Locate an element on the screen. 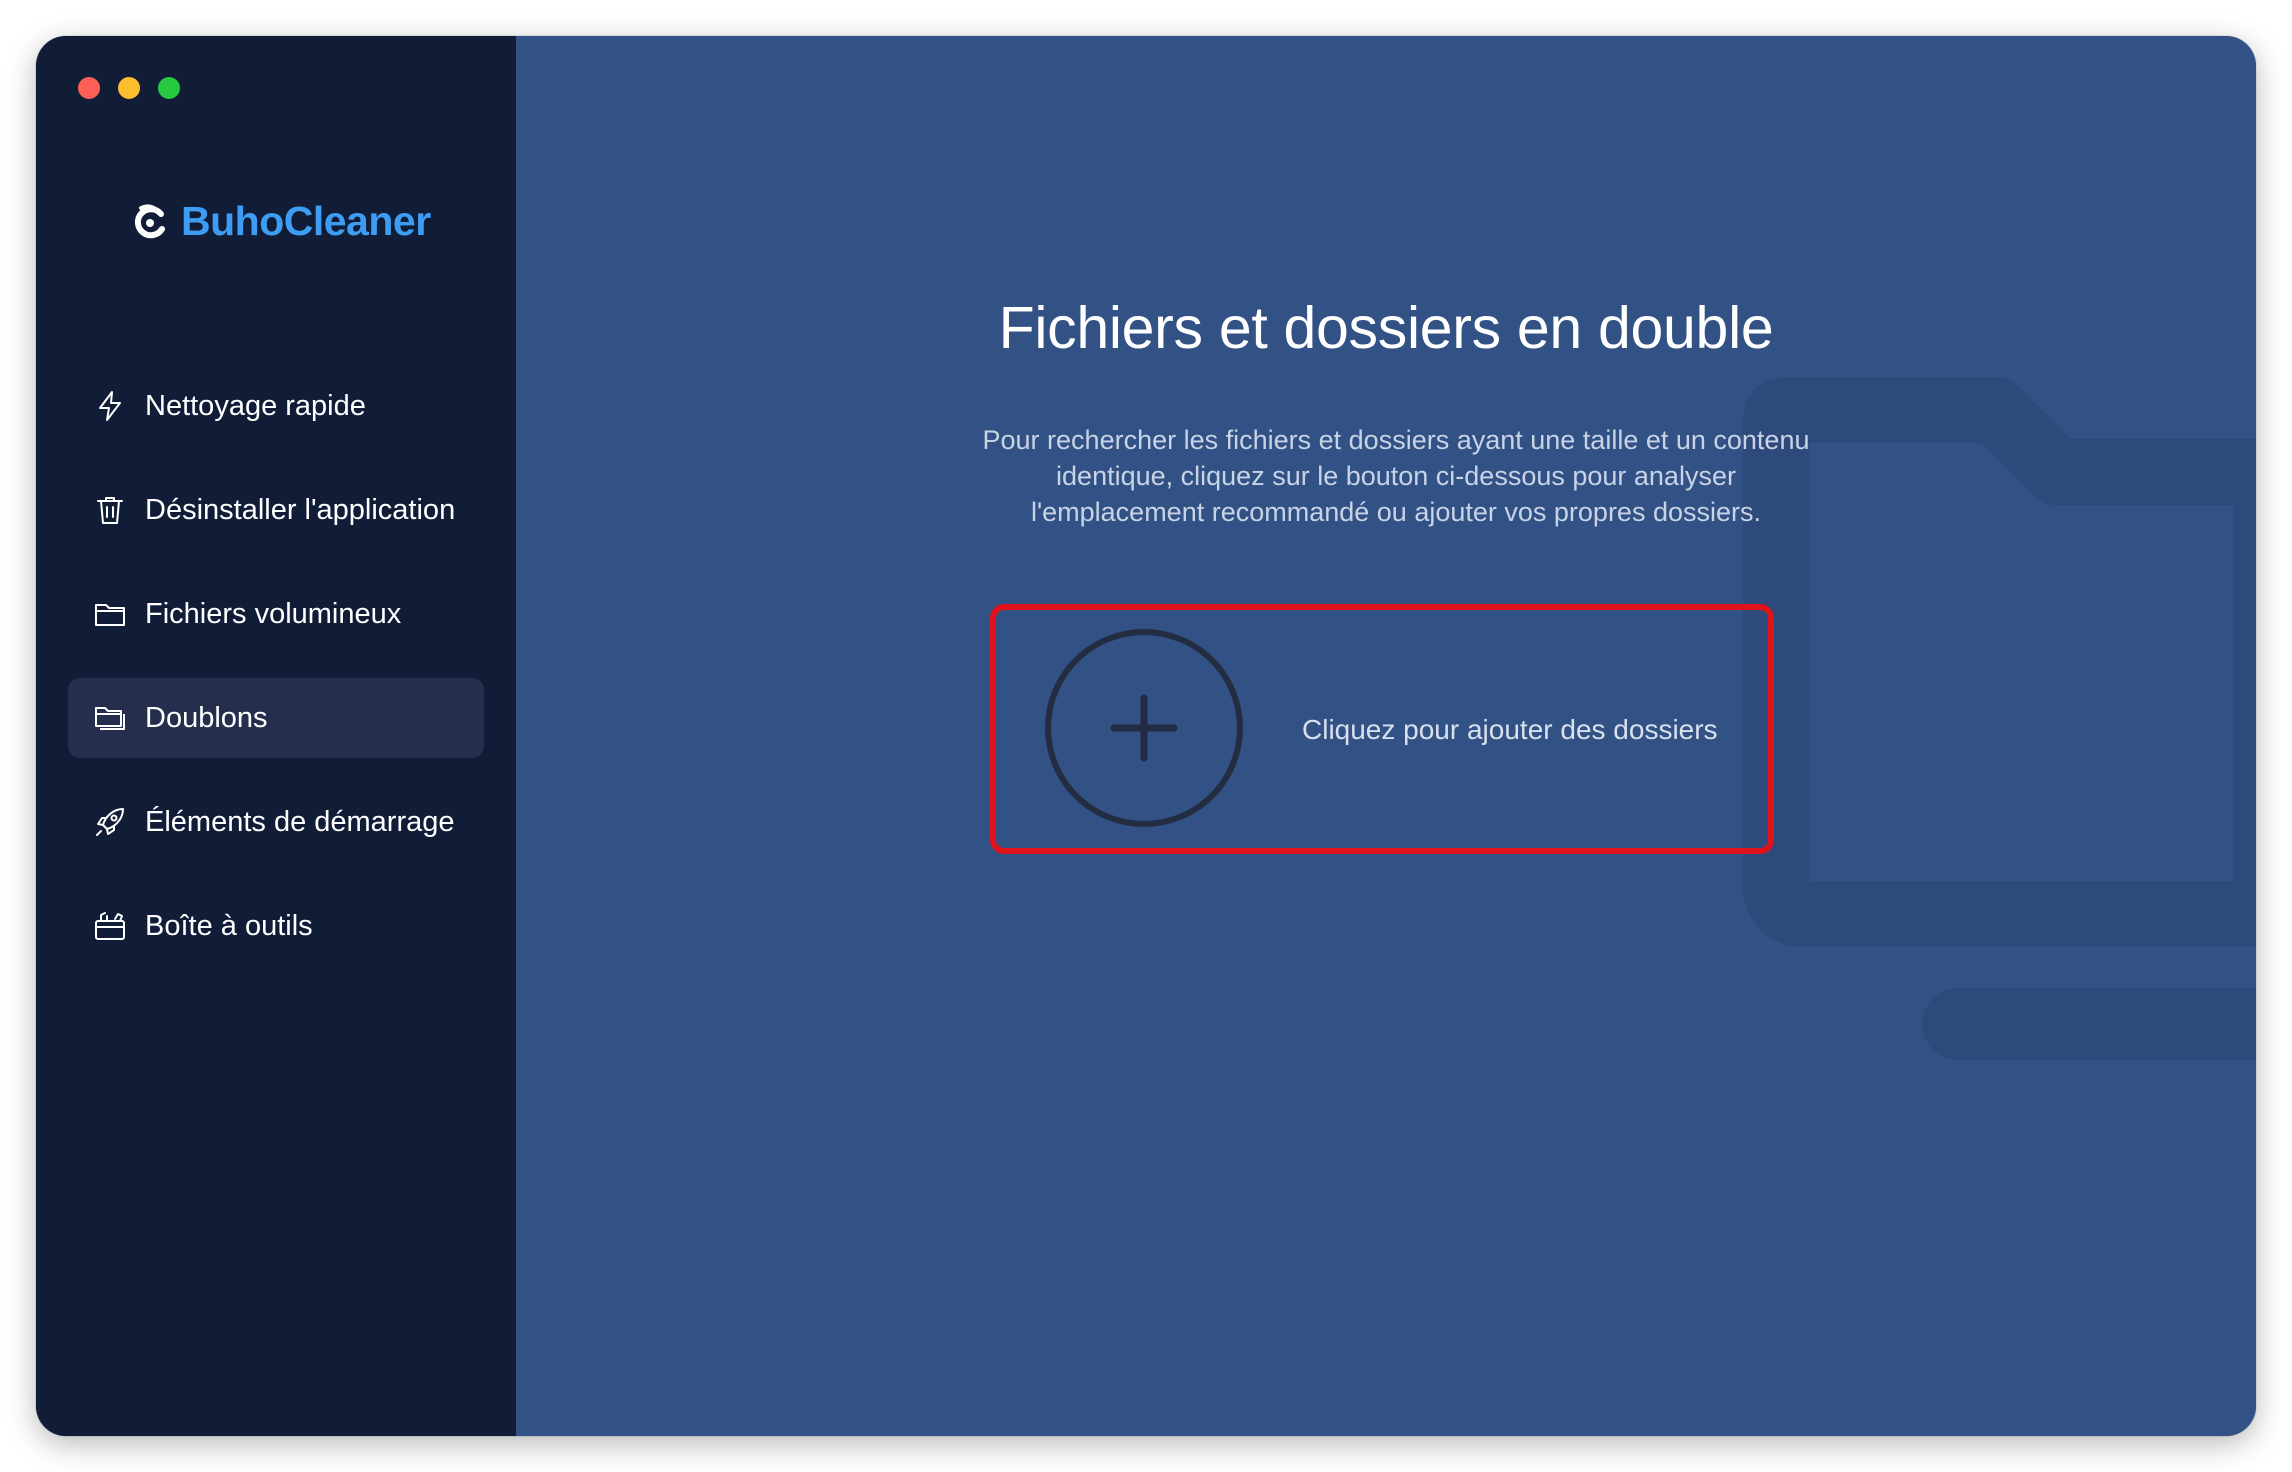 The image size is (2292, 1472). page-title: Fichiers et dossiers en double is located at coordinates (1386, 328).